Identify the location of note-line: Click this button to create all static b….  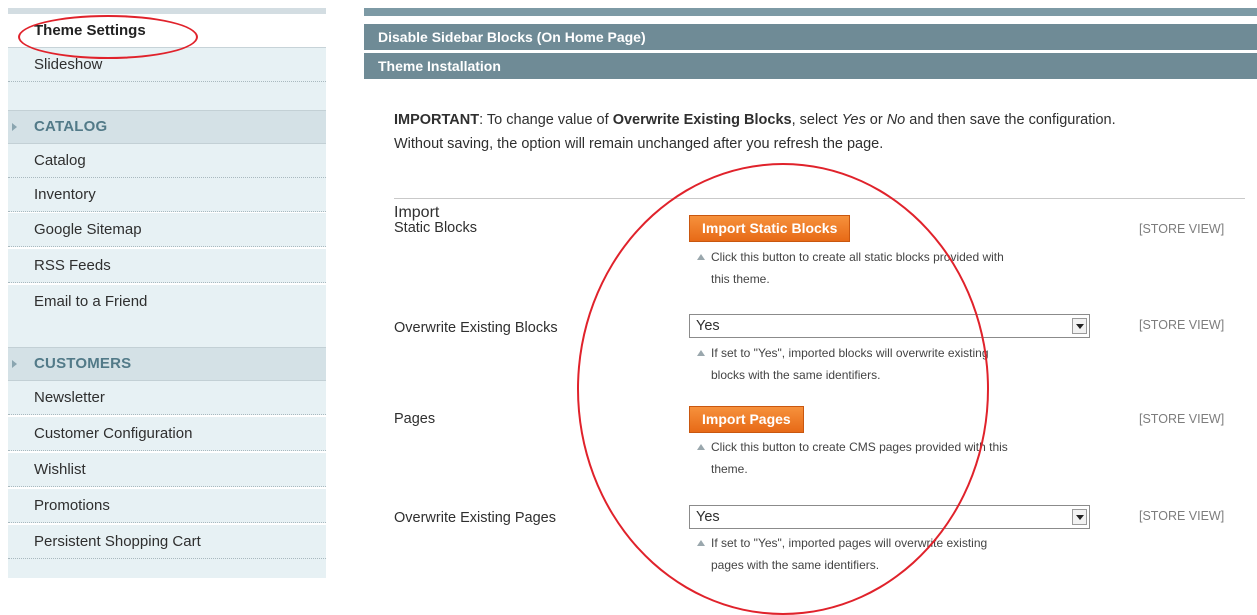
(907, 257).